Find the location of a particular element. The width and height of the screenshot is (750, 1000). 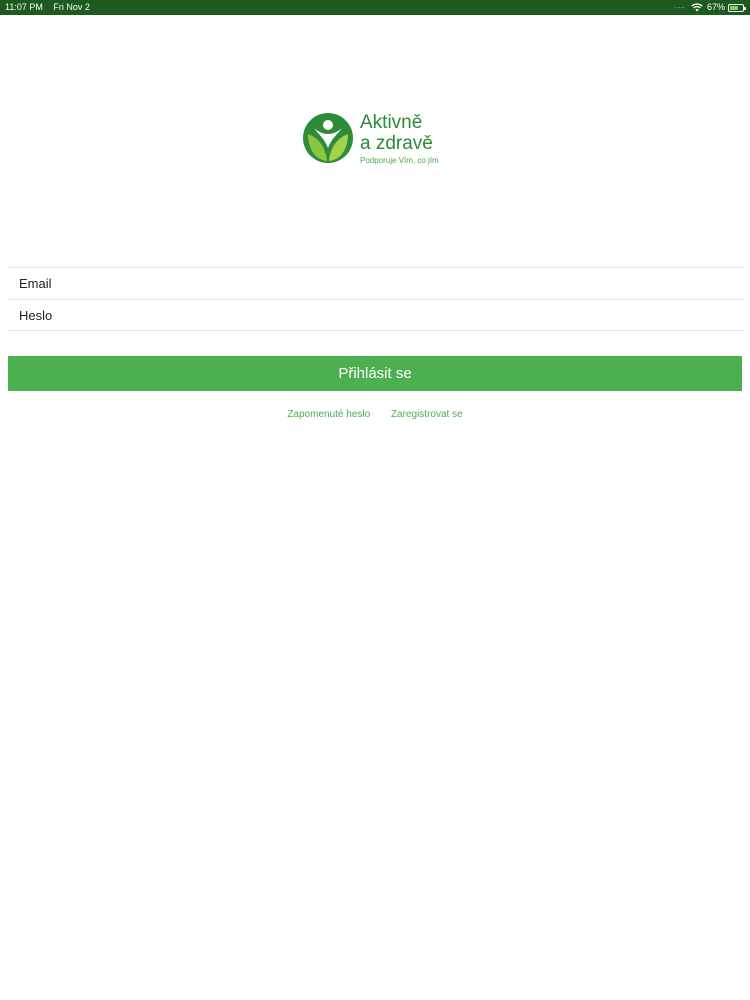

logo-title-line1: Aktivně is located at coordinates (391, 122).